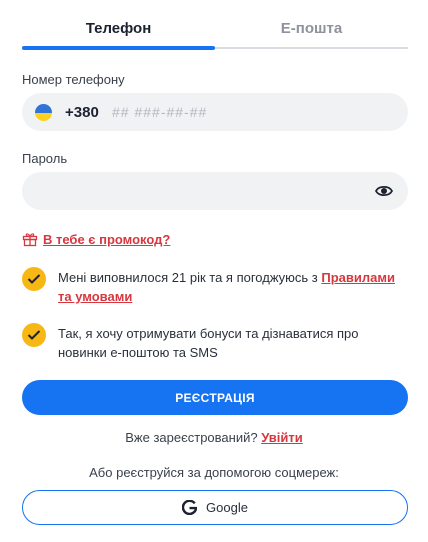 The height and width of the screenshot is (542, 428). What do you see at coordinates (227, 507) in the screenshot?
I see `google-label: Google` at bounding box center [227, 507].